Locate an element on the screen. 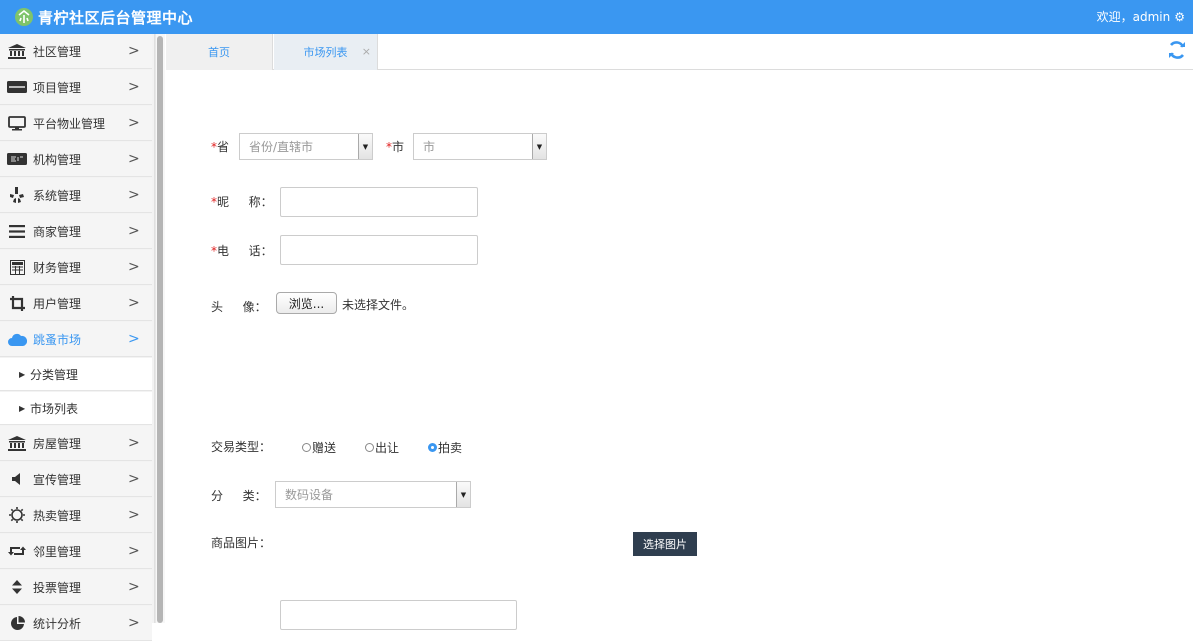 The image size is (1193, 641). brand: 青柠社区后台管理中心 is located at coordinates (103, 17).